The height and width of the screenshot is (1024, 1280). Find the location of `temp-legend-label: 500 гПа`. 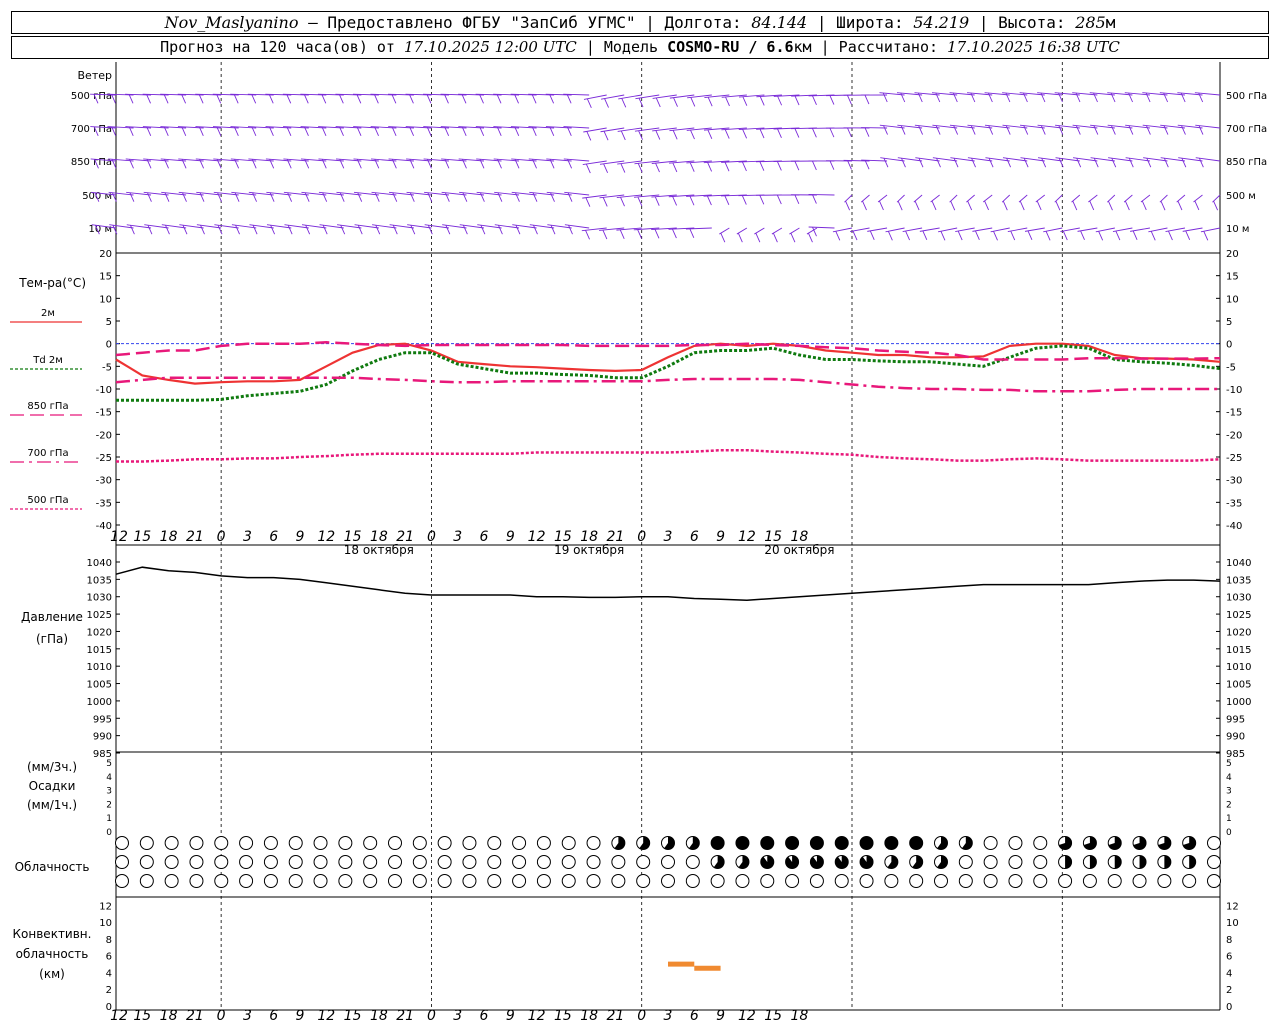

temp-legend-label: 500 гПа is located at coordinates (47, 500).